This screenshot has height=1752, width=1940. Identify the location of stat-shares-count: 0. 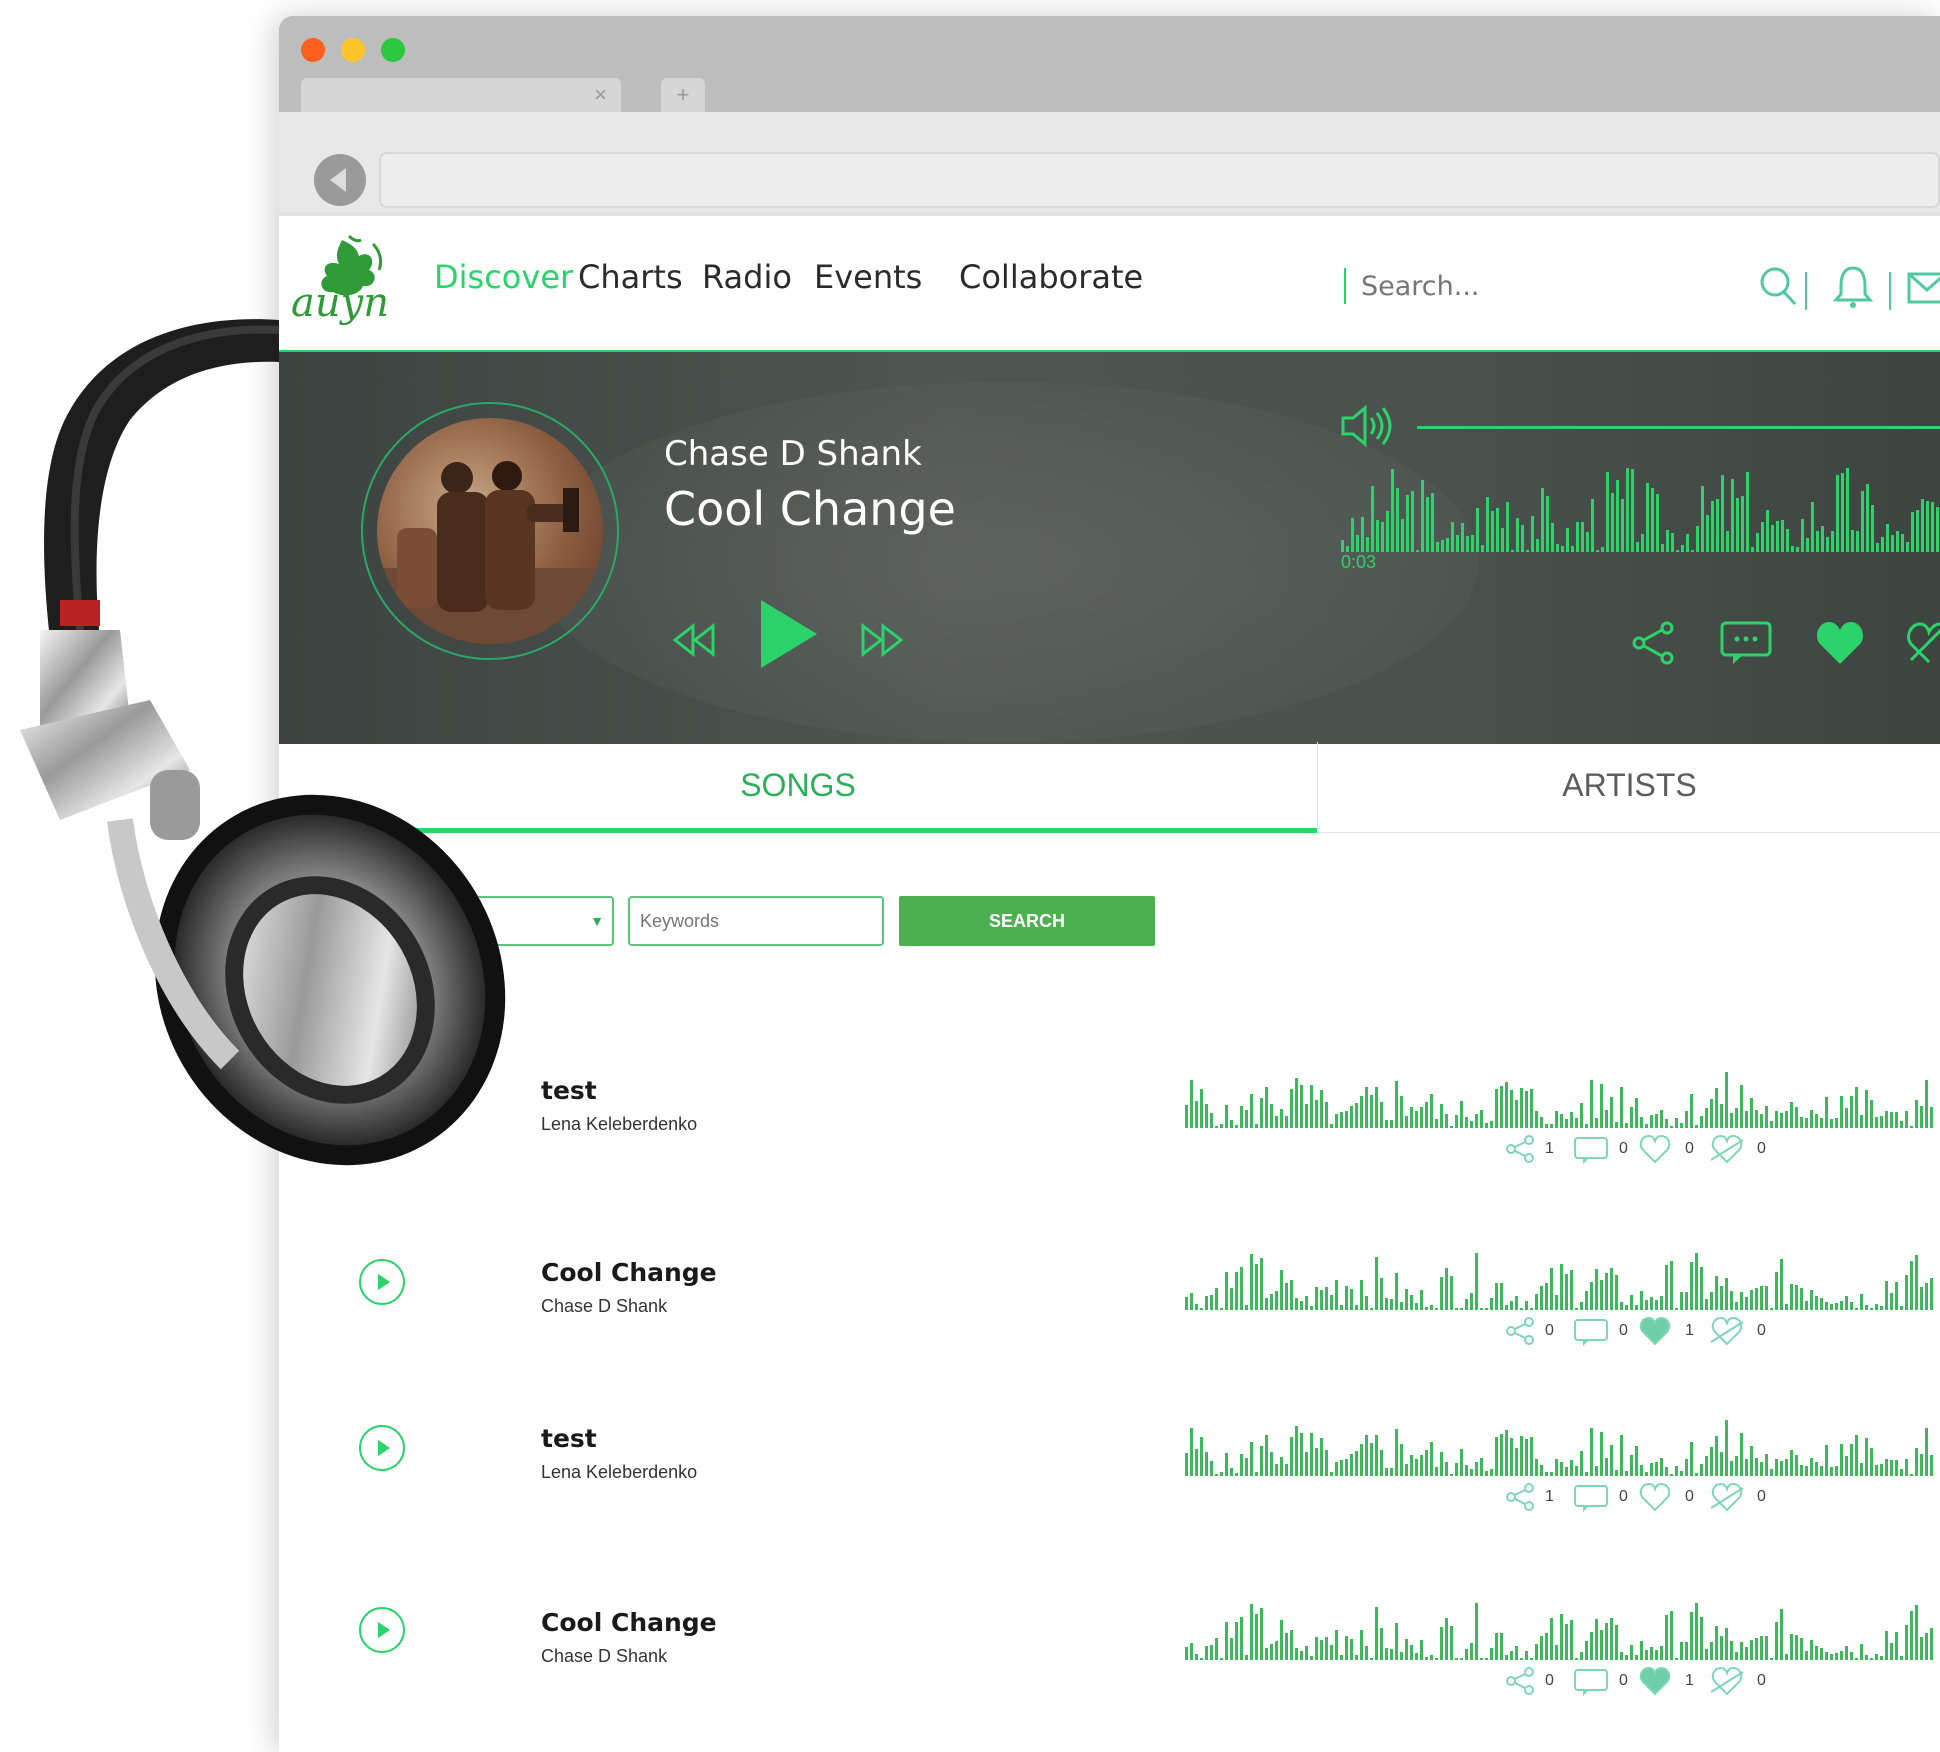
(1549, 1680).